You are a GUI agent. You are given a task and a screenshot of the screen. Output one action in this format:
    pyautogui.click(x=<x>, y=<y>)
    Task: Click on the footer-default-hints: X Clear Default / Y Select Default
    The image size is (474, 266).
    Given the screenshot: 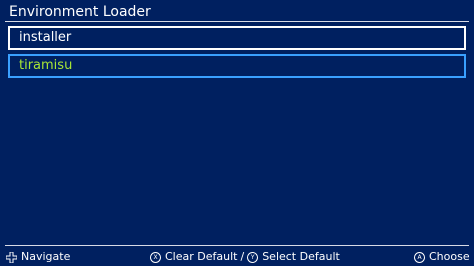 What is the action you would take?
    pyautogui.click(x=245, y=257)
    